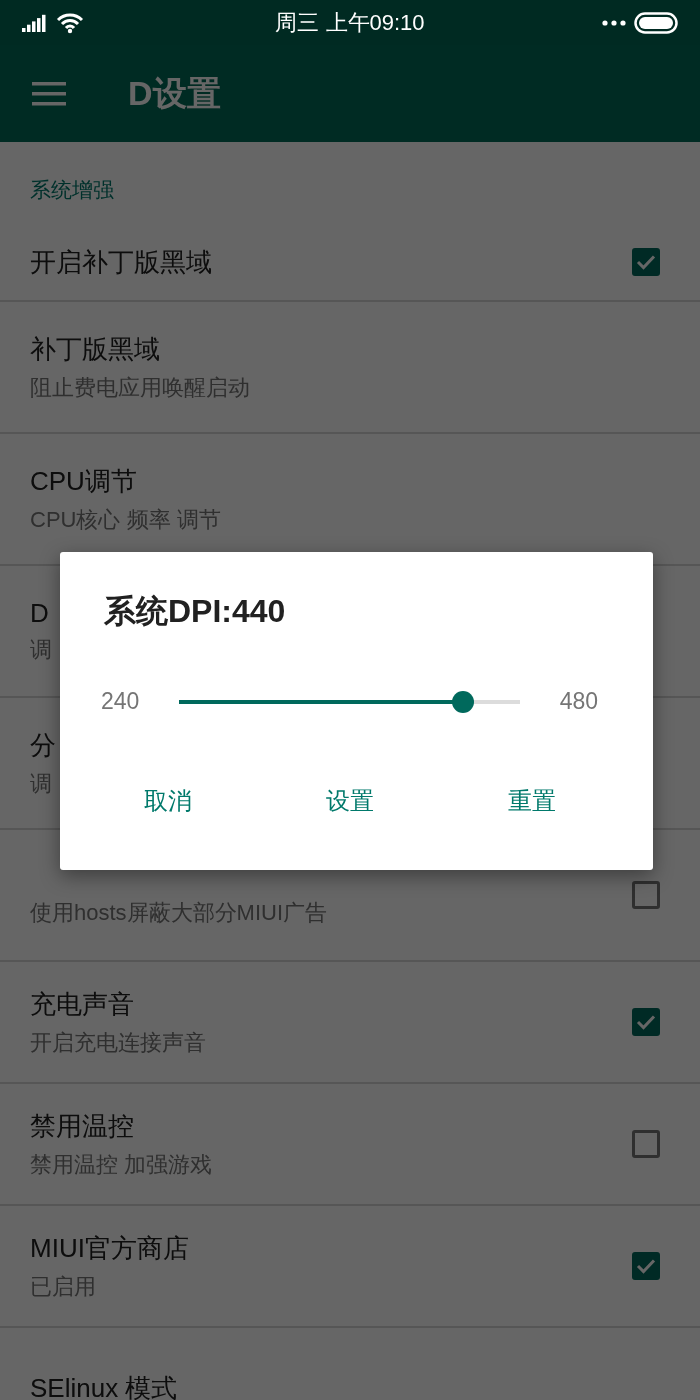  I want to click on setting-title: D, so click(40, 613).